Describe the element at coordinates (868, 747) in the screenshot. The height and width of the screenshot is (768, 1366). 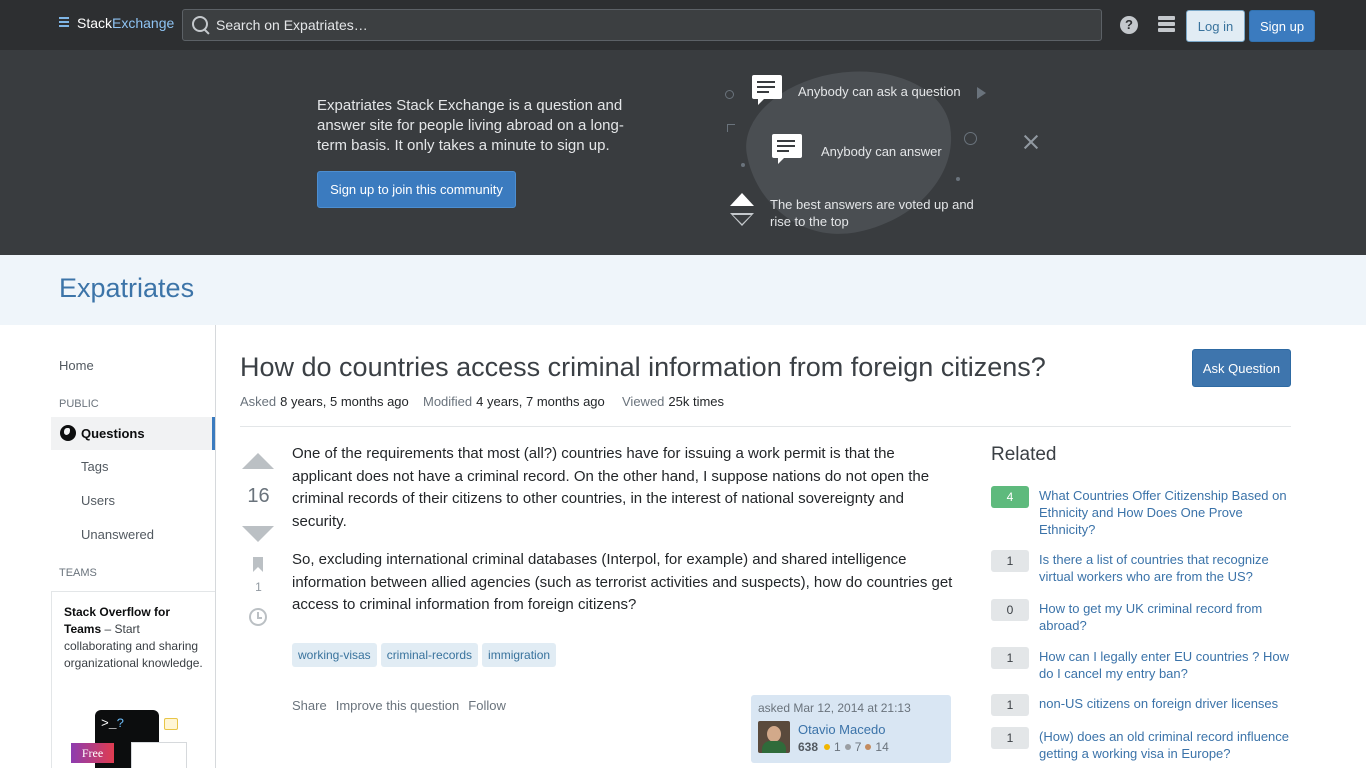
I see `bronze-badge-icon` at that location.